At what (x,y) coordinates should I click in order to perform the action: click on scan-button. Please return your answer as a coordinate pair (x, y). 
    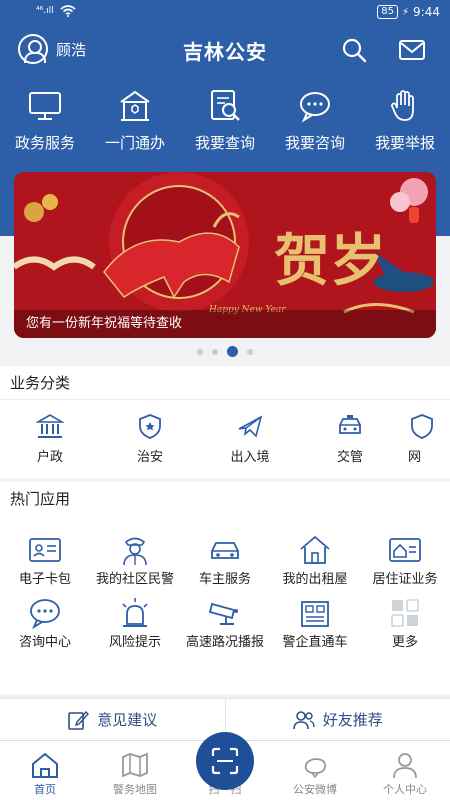
    Looking at the image, I should click on (225, 761).